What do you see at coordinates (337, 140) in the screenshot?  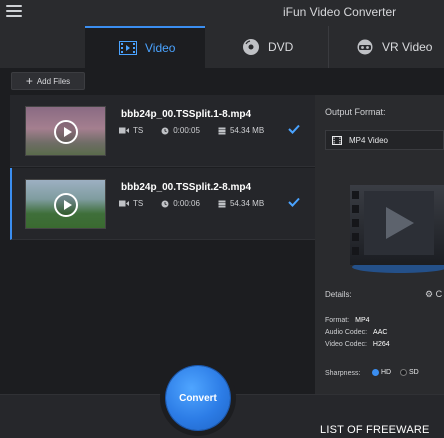 I see `film-strip-icon` at bounding box center [337, 140].